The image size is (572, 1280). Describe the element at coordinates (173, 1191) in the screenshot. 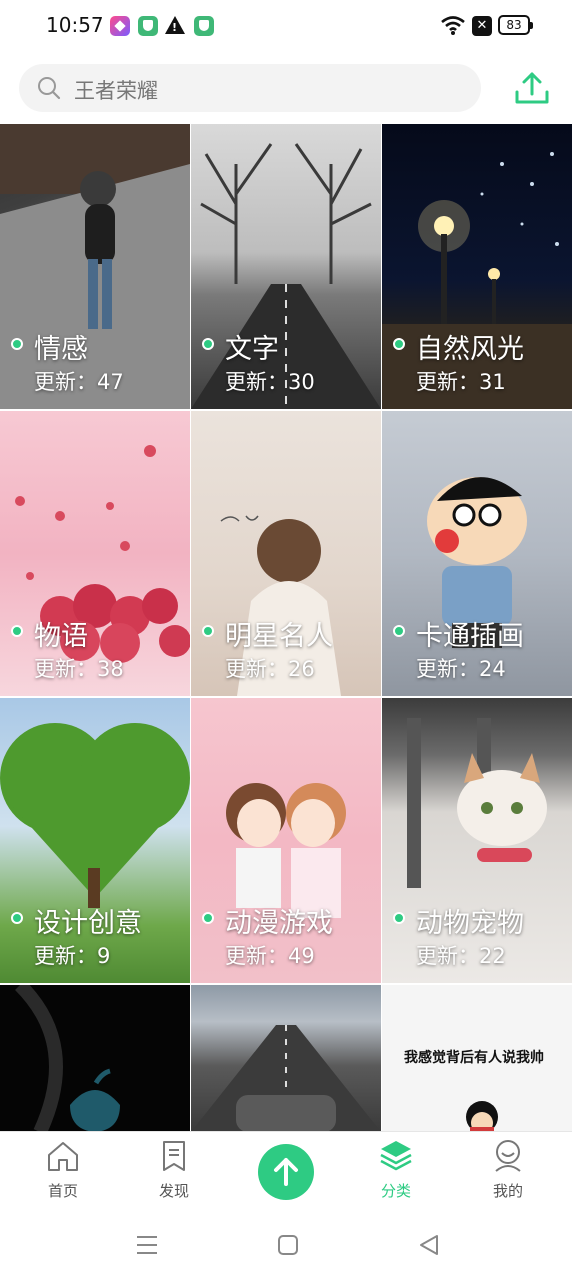

I see `nav-discover-label: 发现` at that location.